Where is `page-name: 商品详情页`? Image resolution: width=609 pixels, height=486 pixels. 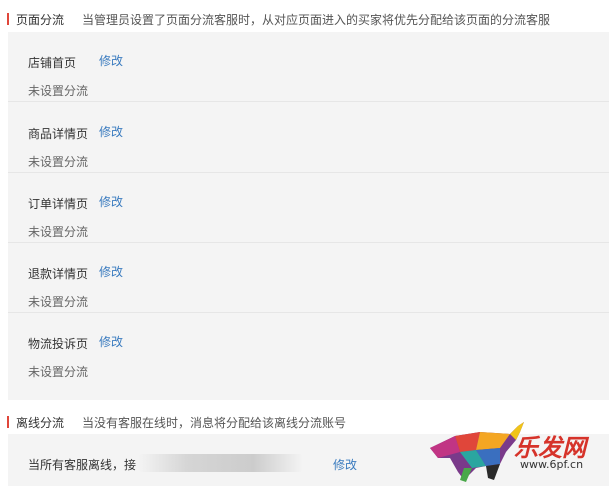 page-name: 商品详情页 is located at coordinates (58, 134).